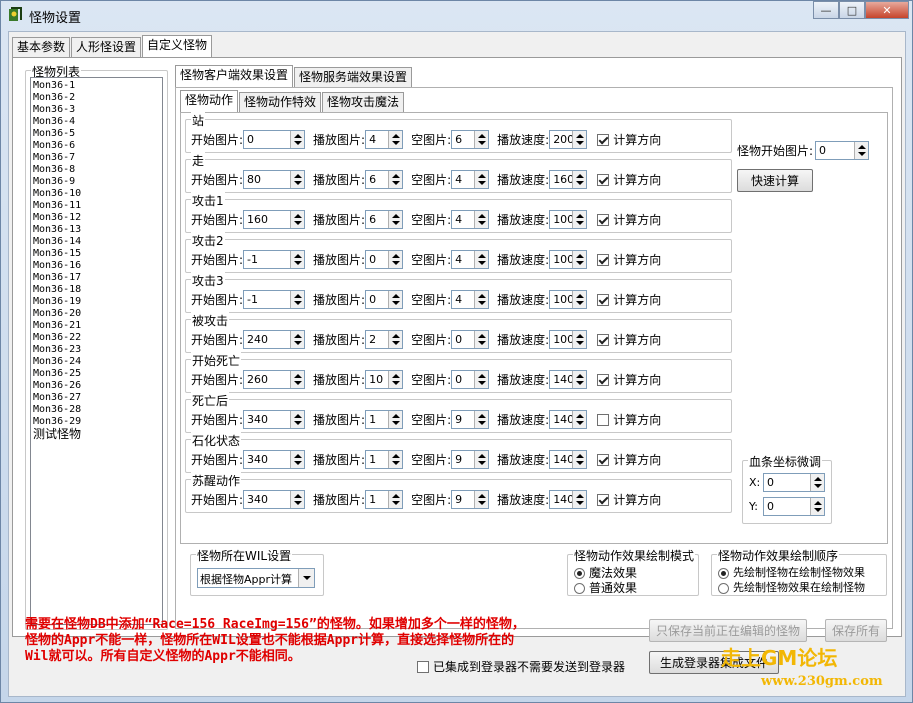 The height and width of the screenshot is (703, 913). What do you see at coordinates (234, 76) in the screenshot?
I see `tab-client-effects: 怪物客户端效果设置` at bounding box center [234, 76].